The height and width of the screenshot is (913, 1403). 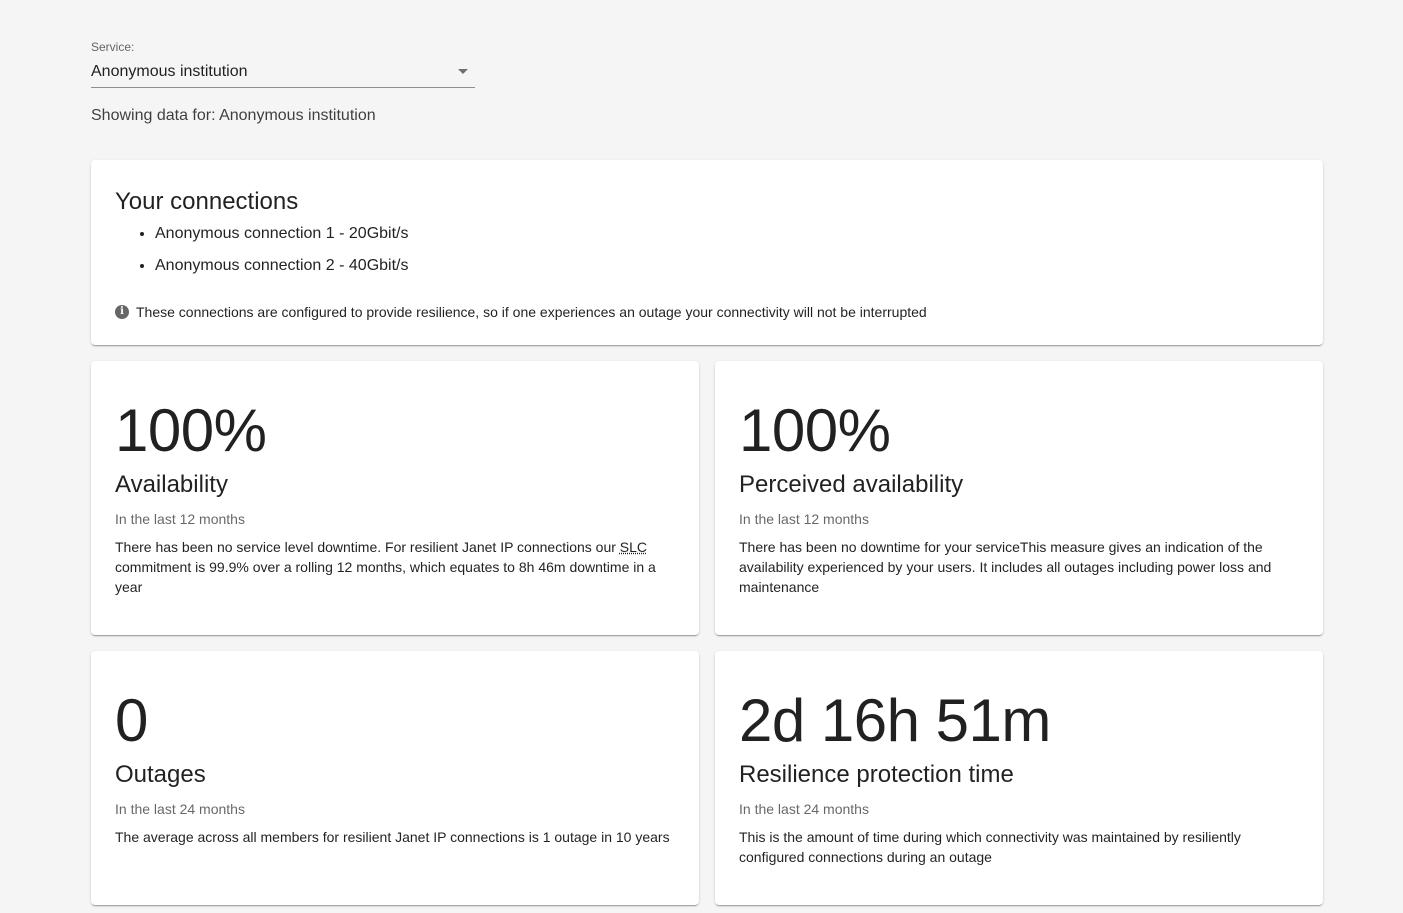 I want to click on availability-title: Availability, so click(x=171, y=484).